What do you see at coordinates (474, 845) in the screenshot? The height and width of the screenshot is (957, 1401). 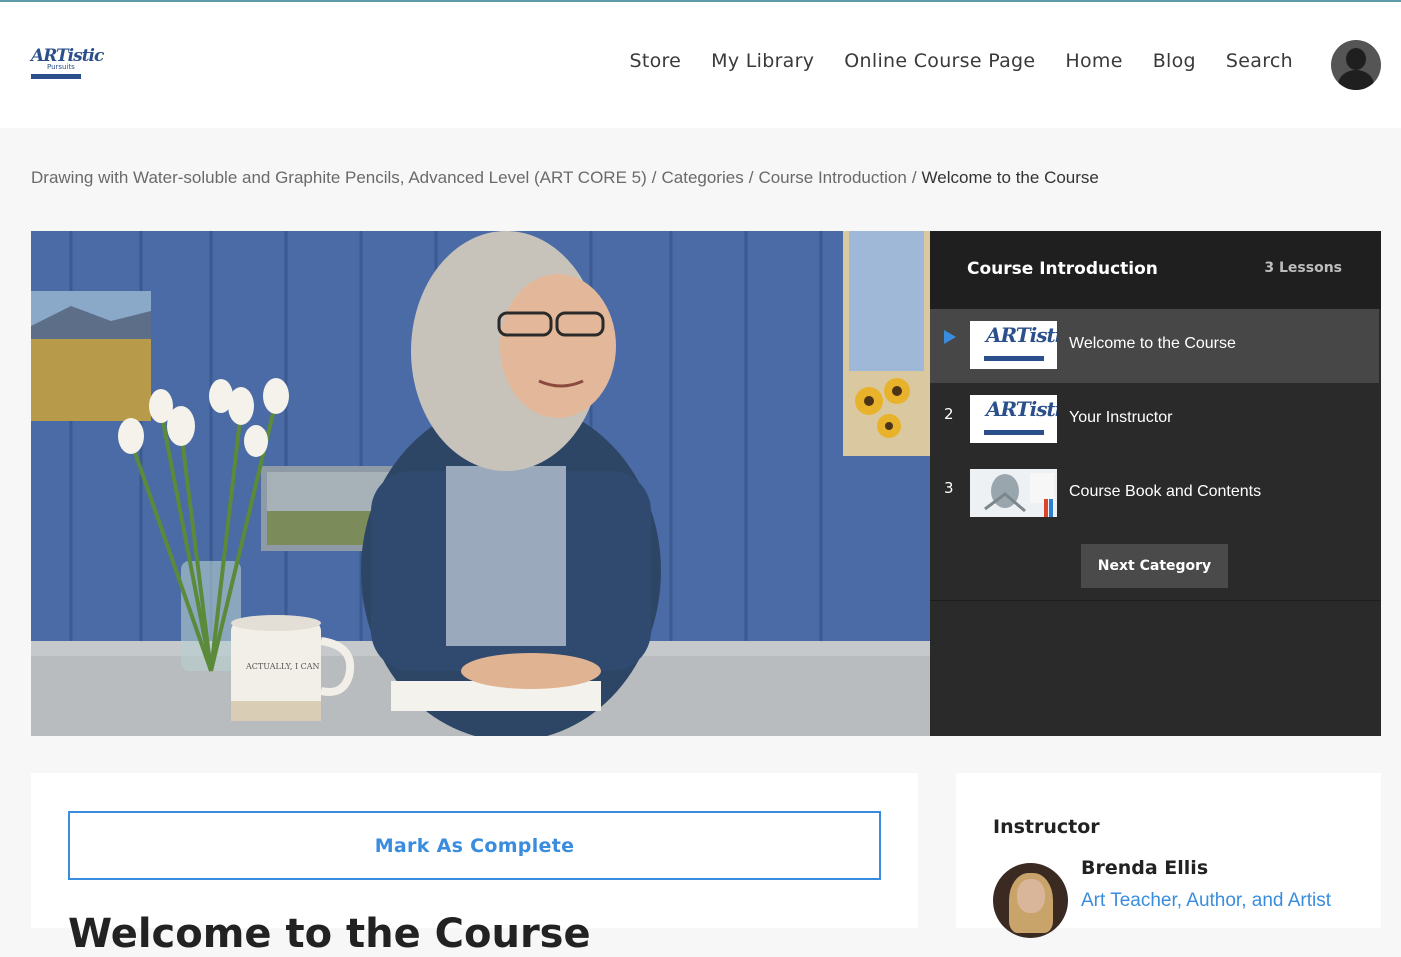 I see `mark-complete-button: Mark As Complete` at bounding box center [474, 845].